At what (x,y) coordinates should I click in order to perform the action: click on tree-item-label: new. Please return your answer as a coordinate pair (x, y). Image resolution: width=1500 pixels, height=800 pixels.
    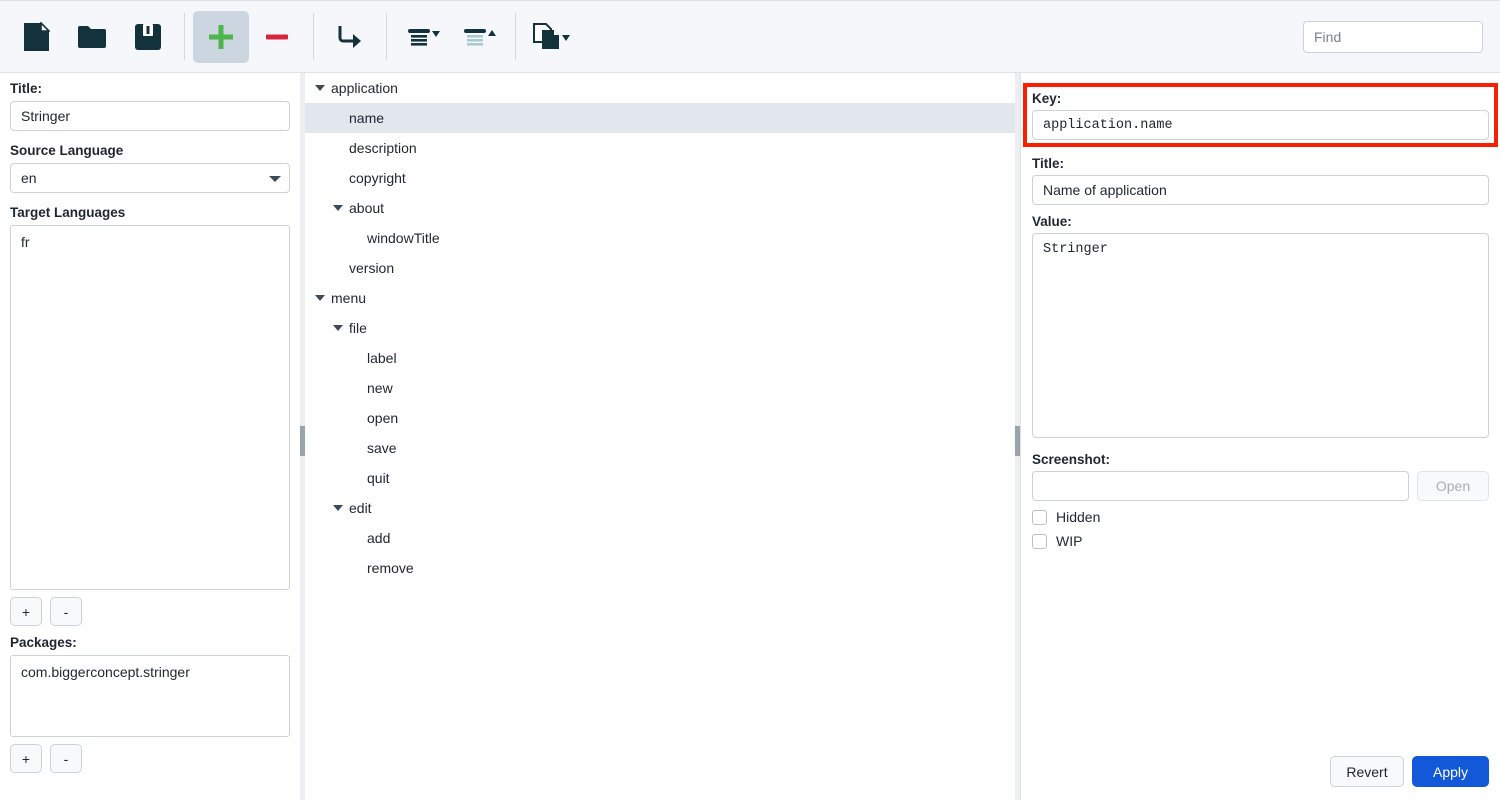
    Looking at the image, I should click on (380, 388).